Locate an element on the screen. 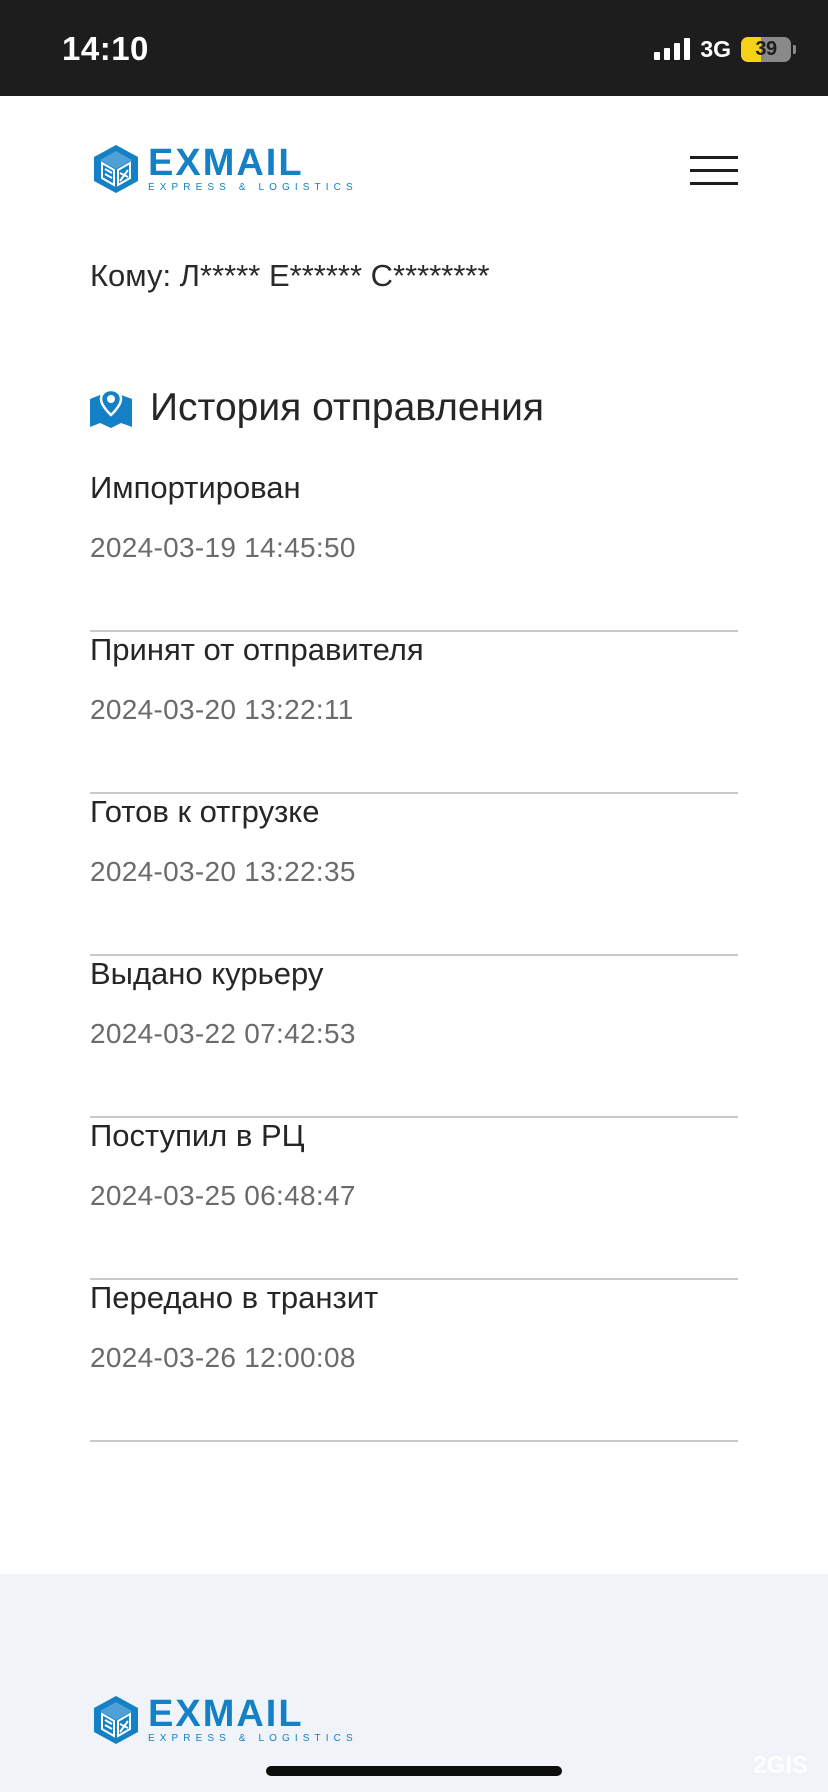 The image size is (828, 1792). history-header: История отправления is located at coordinates (317, 408).